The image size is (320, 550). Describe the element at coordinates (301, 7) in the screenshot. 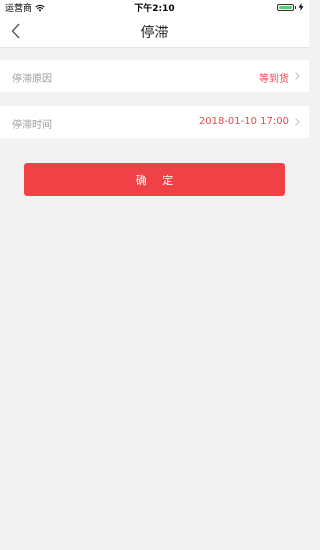

I see `charging-icon` at that location.